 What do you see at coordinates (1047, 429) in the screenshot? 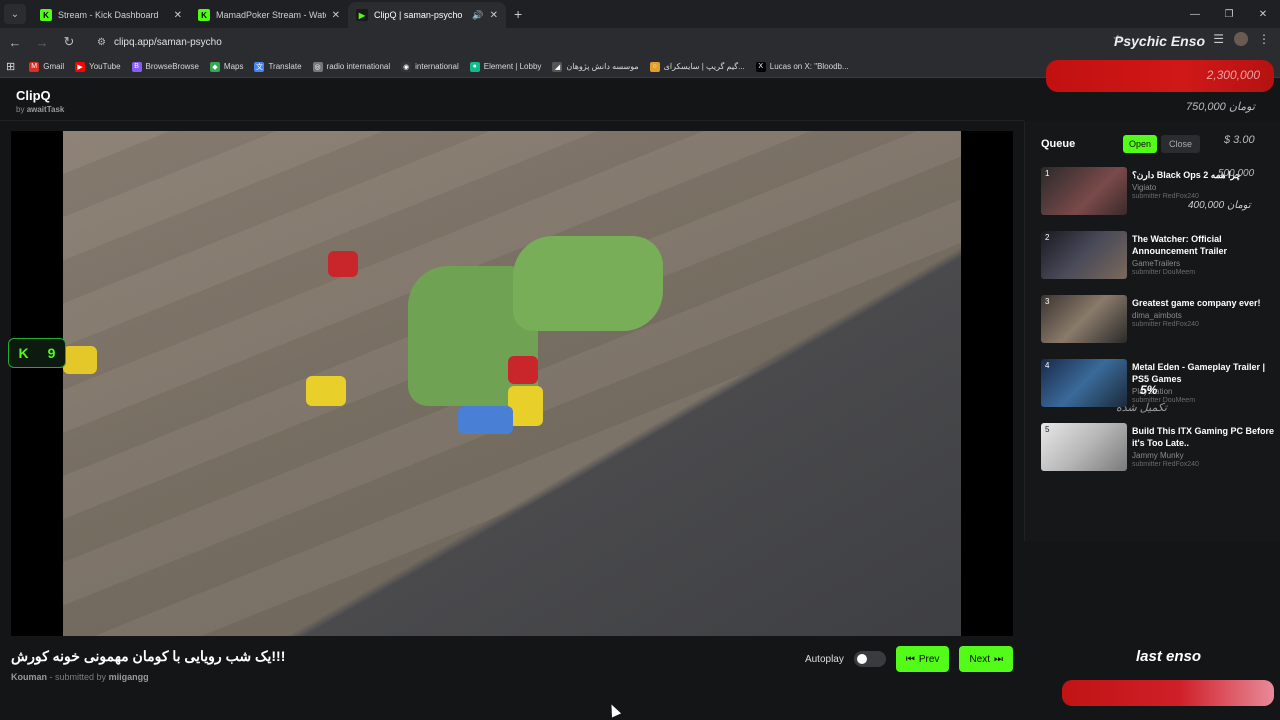
I see `queue-item-number: 5` at bounding box center [1047, 429].